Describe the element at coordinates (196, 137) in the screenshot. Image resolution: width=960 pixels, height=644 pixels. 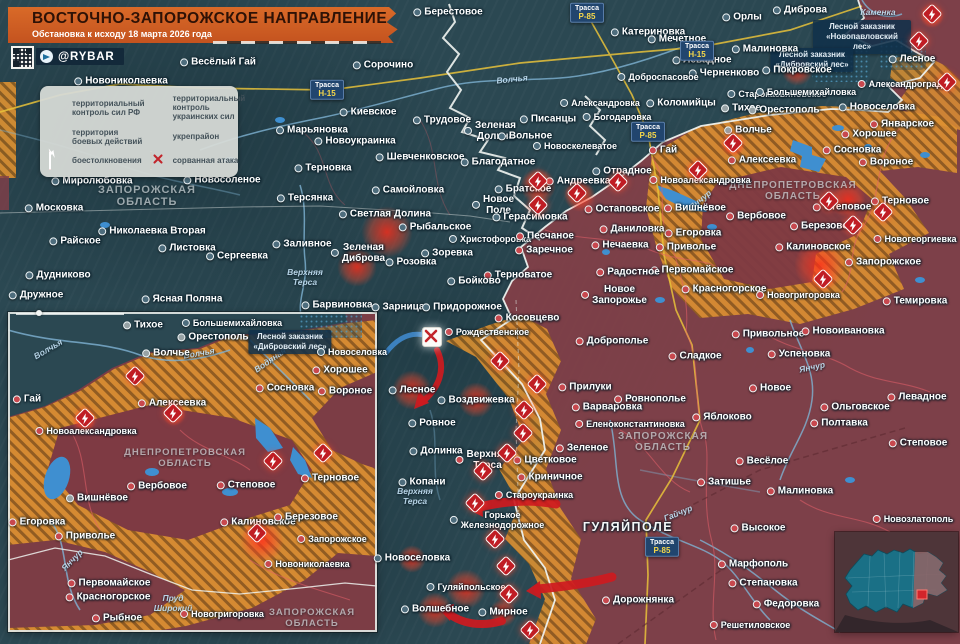
I see `legend-item-label: укрепрайон` at that location.